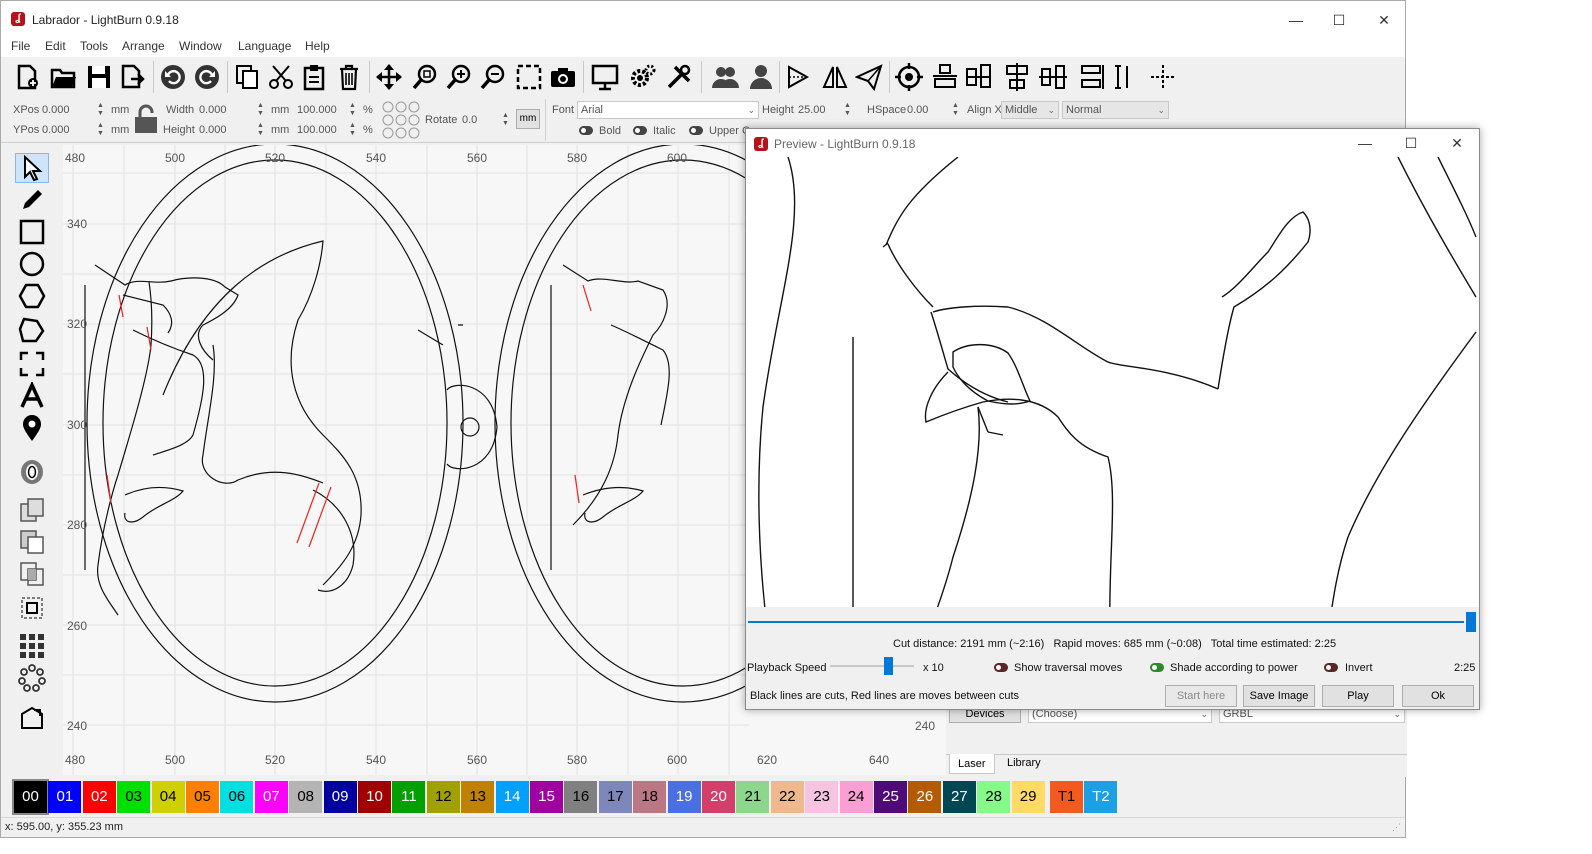  What do you see at coordinates (317, 130) in the screenshot?
I see `height-percent-field: 100.000` at bounding box center [317, 130].